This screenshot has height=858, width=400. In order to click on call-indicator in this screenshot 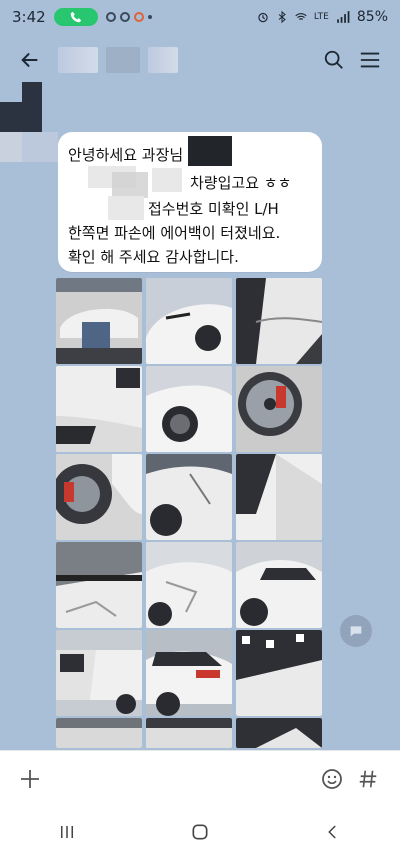, I will do `click(75, 17)`.